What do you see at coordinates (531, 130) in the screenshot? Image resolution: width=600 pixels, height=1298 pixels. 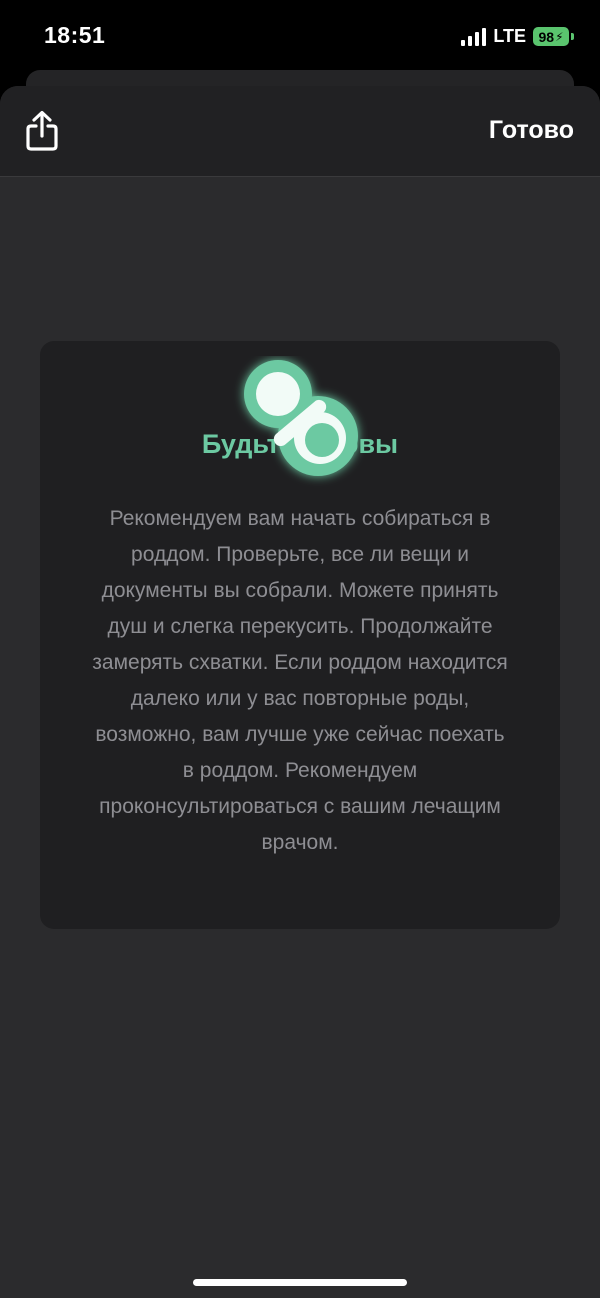 I see `done-button: Готово` at bounding box center [531, 130].